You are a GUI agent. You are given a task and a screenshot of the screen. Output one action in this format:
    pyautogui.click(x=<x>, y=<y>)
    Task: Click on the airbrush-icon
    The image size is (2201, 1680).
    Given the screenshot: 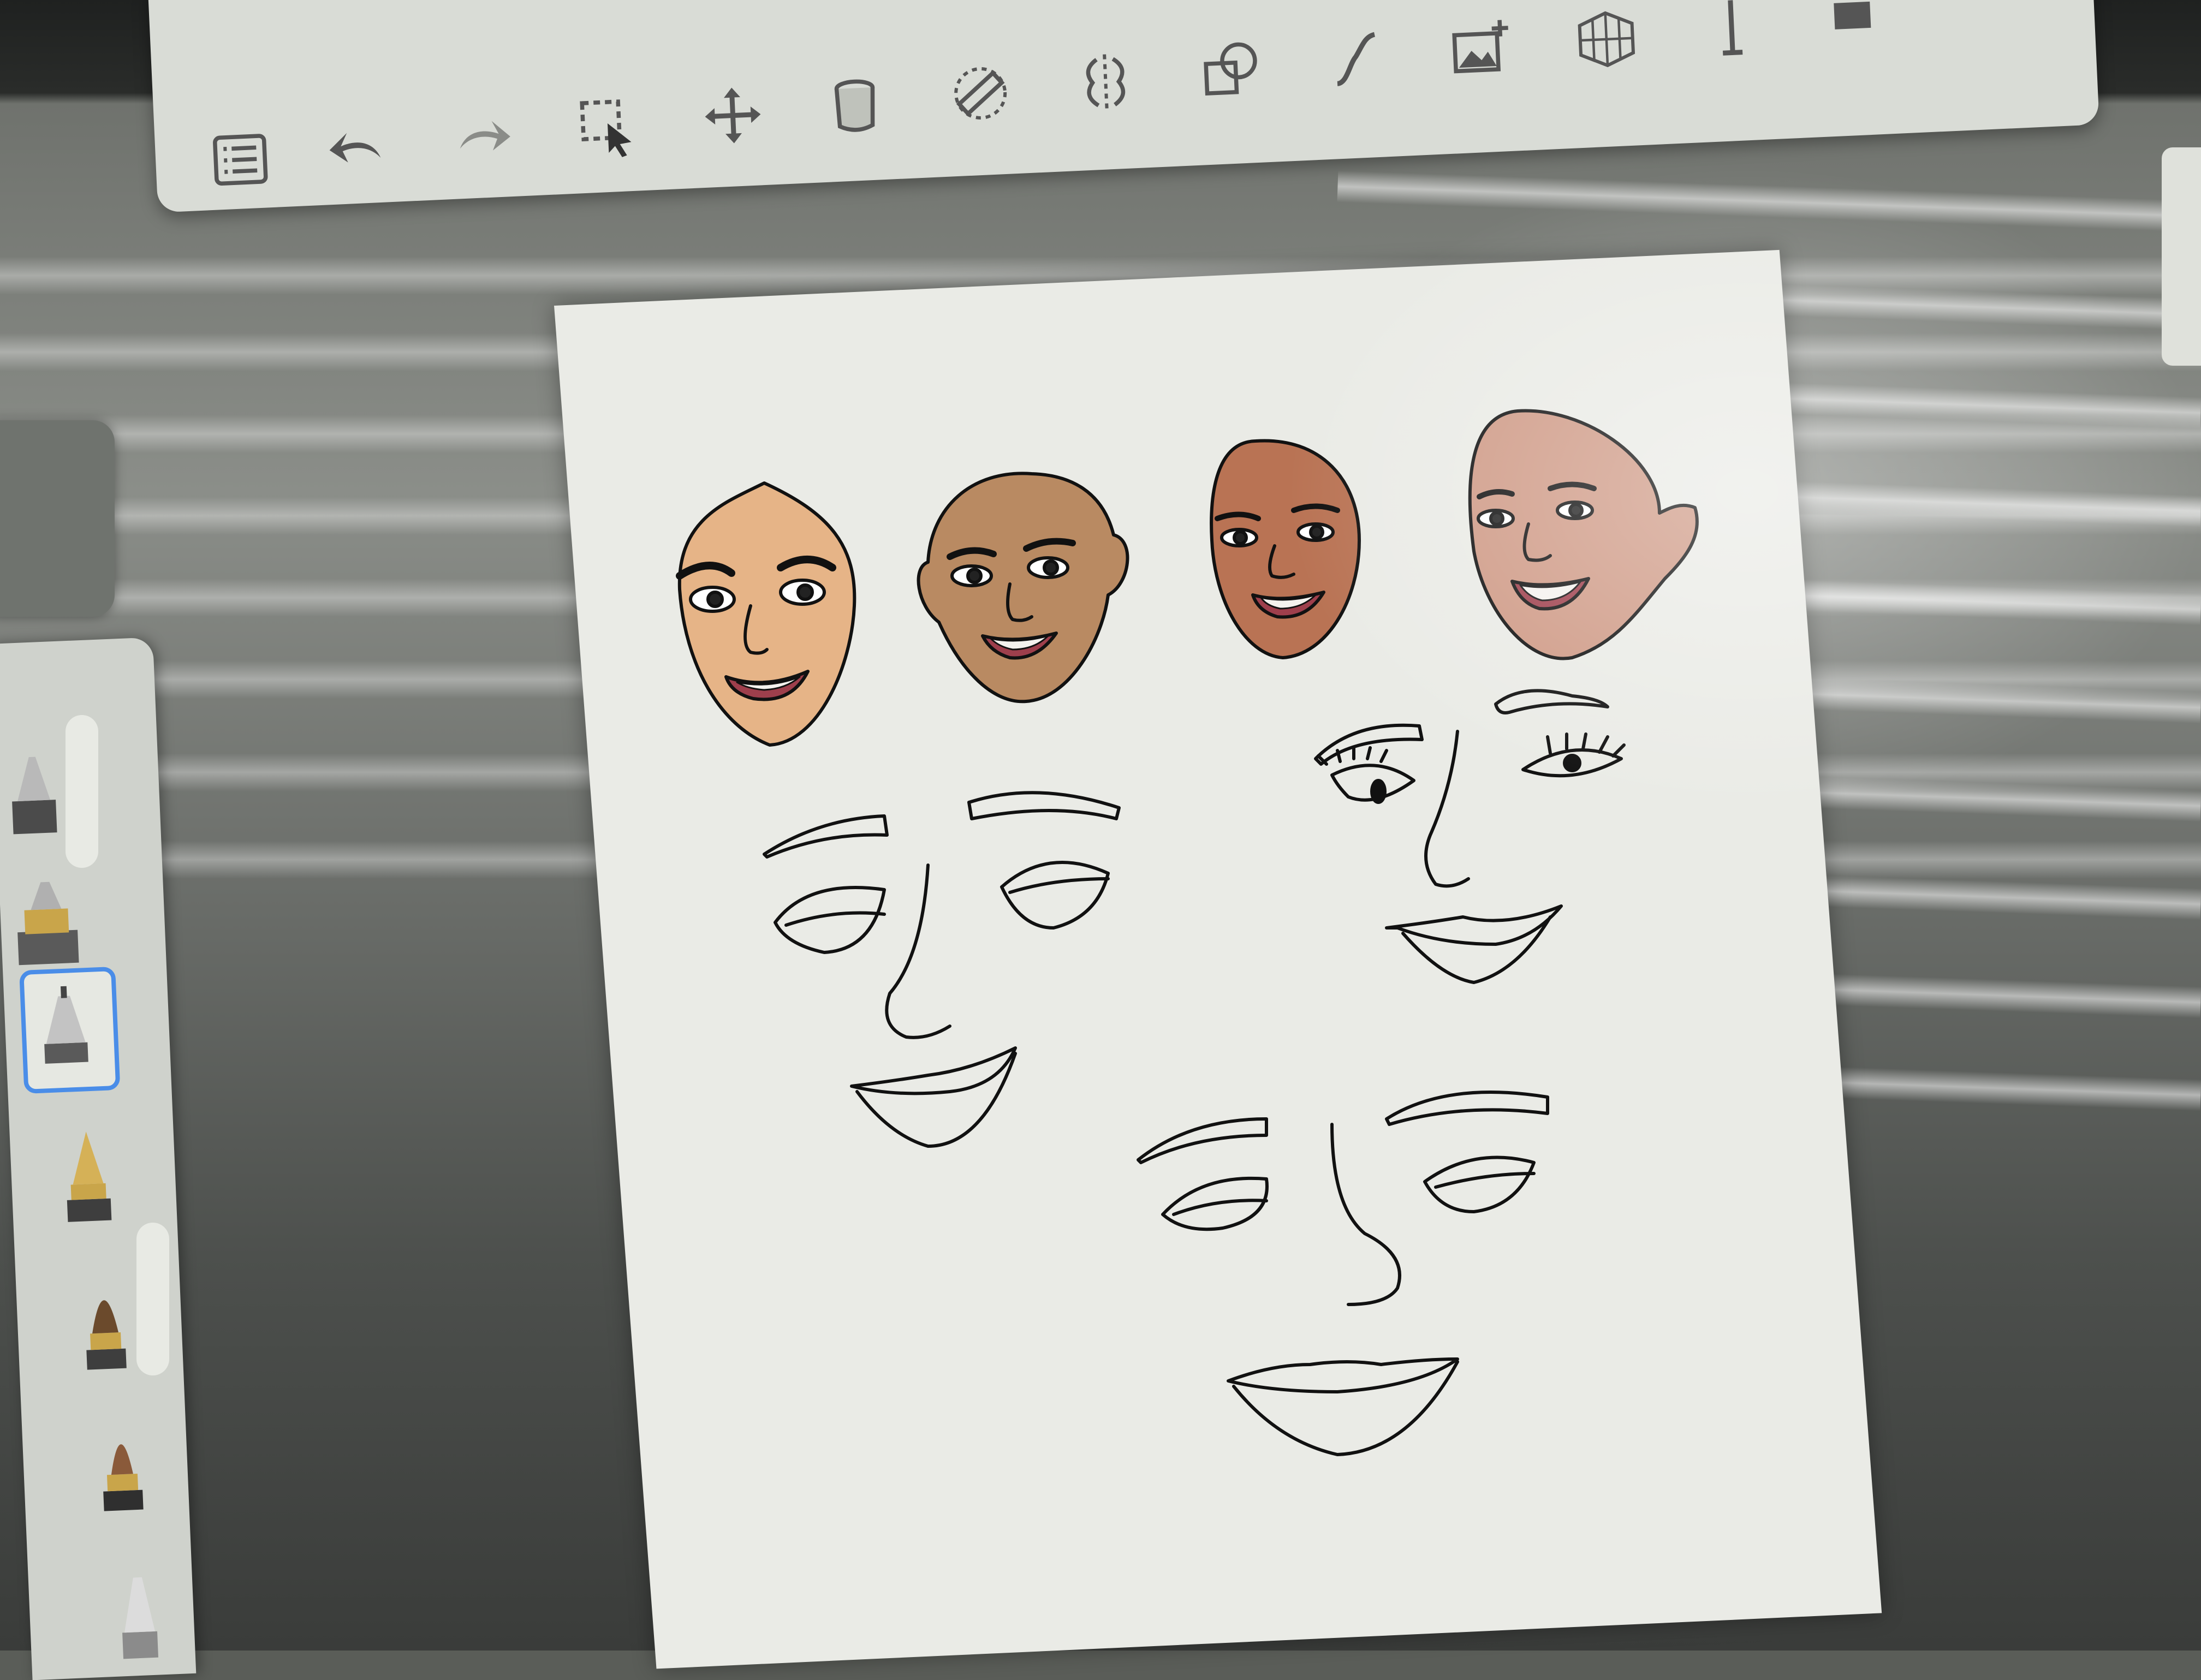 What is the action you would take?
    pyautogui.click(x=139, y=1613)
    